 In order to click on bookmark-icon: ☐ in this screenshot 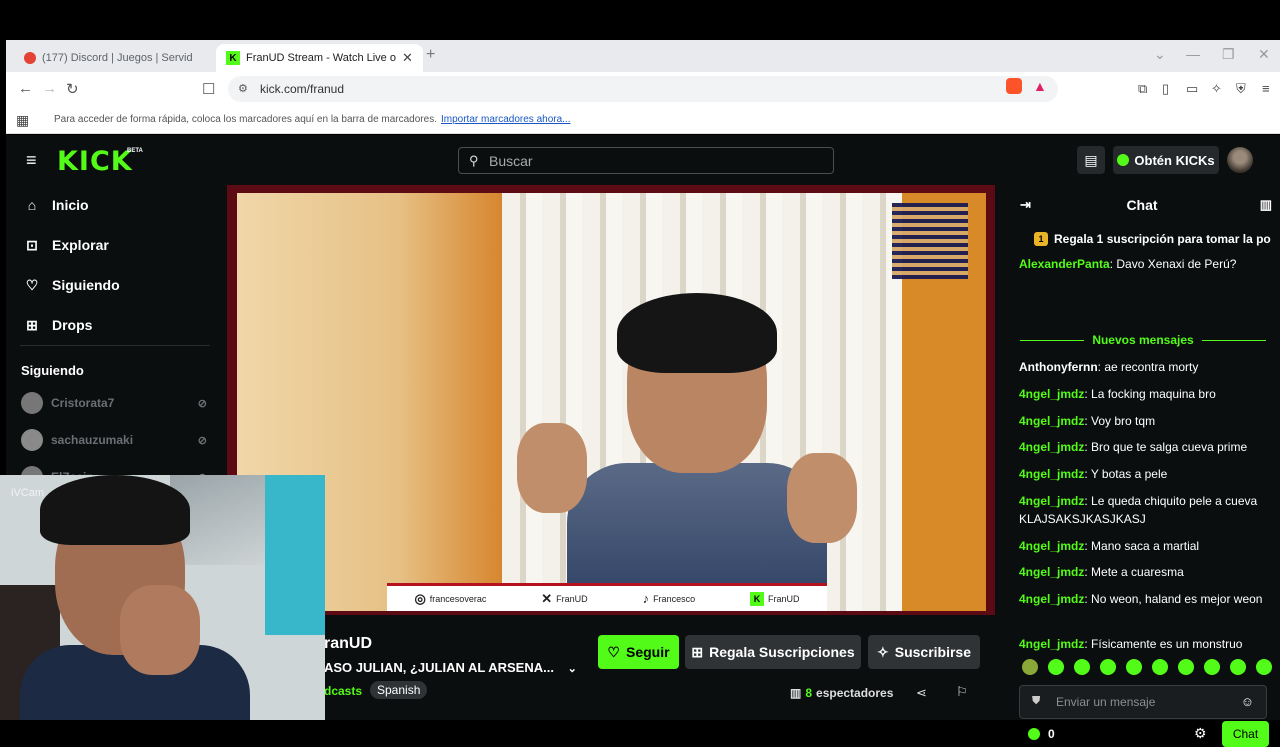, I will do `click(208, 89)`.